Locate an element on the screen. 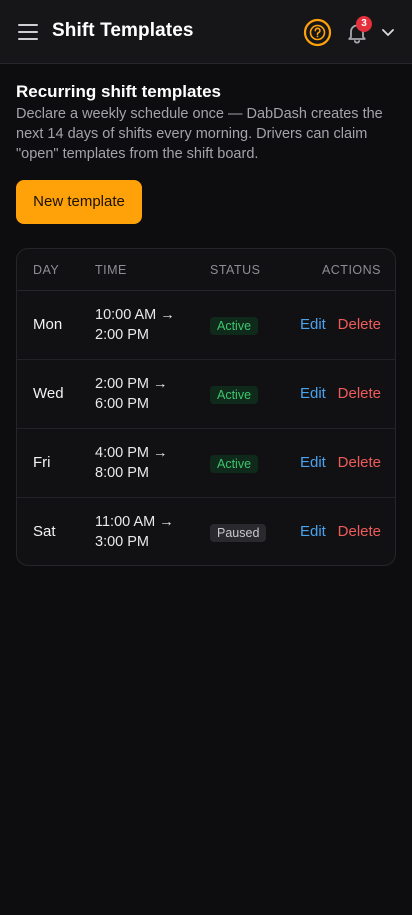  row-time: 2:00 PM → 6:00 PM is located at coordinates (131, 394).